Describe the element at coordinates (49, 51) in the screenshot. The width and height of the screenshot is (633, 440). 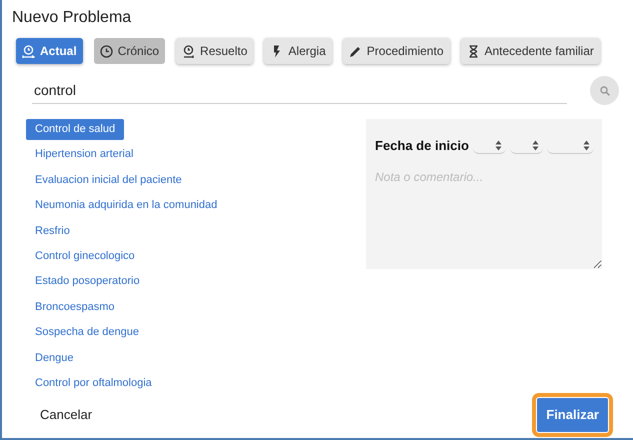
I see `problem-type-tab: Actual` at that location.